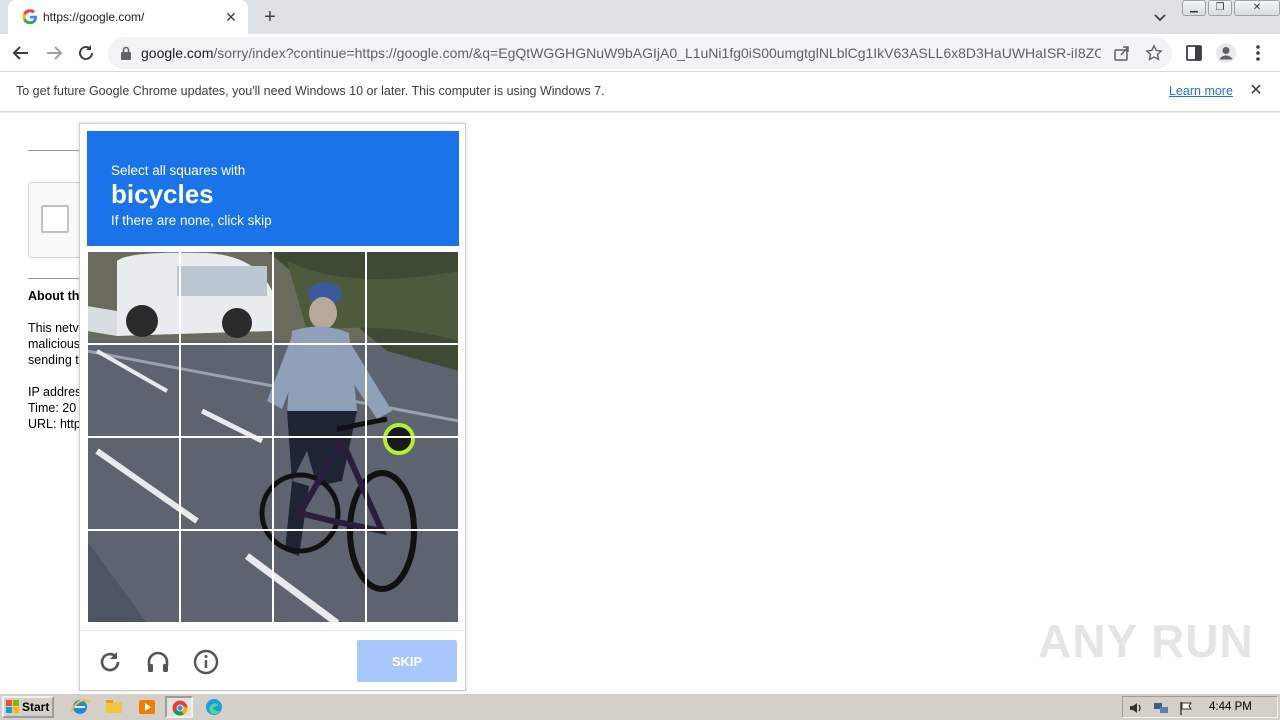 Image resolution: width=1280 pixels, height=720 pixels. I want to click on internet-explorer-icon, so click(80, 707).